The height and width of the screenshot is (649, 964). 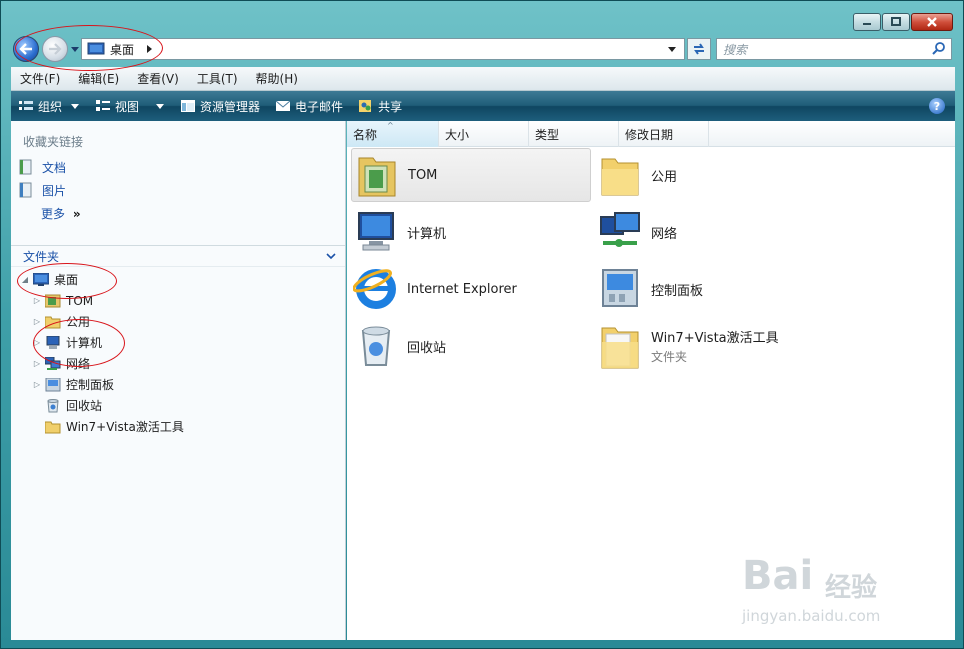 I want to click on forward-button, so click(x=55, y=49).